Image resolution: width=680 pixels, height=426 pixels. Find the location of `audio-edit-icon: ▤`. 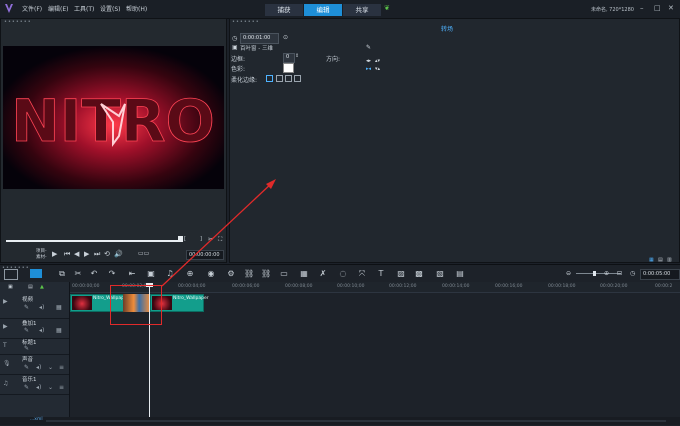

audio-edit-icon: ▤ is located at coordinates (460, 274).